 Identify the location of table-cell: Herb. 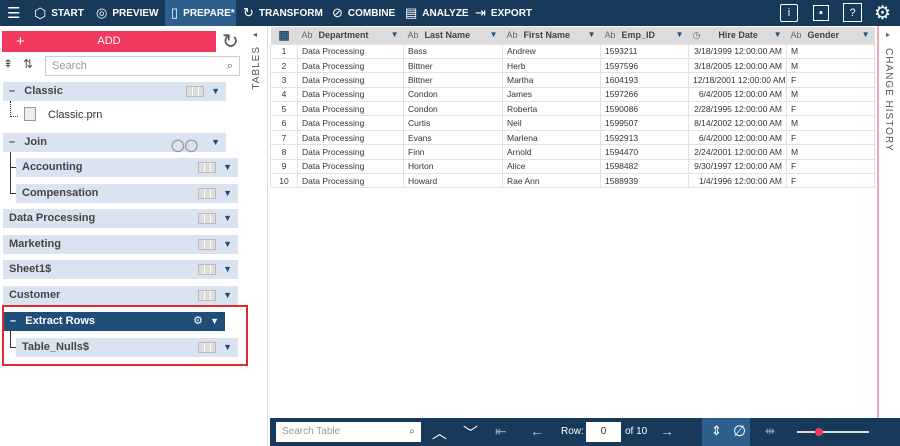
(551, 65).